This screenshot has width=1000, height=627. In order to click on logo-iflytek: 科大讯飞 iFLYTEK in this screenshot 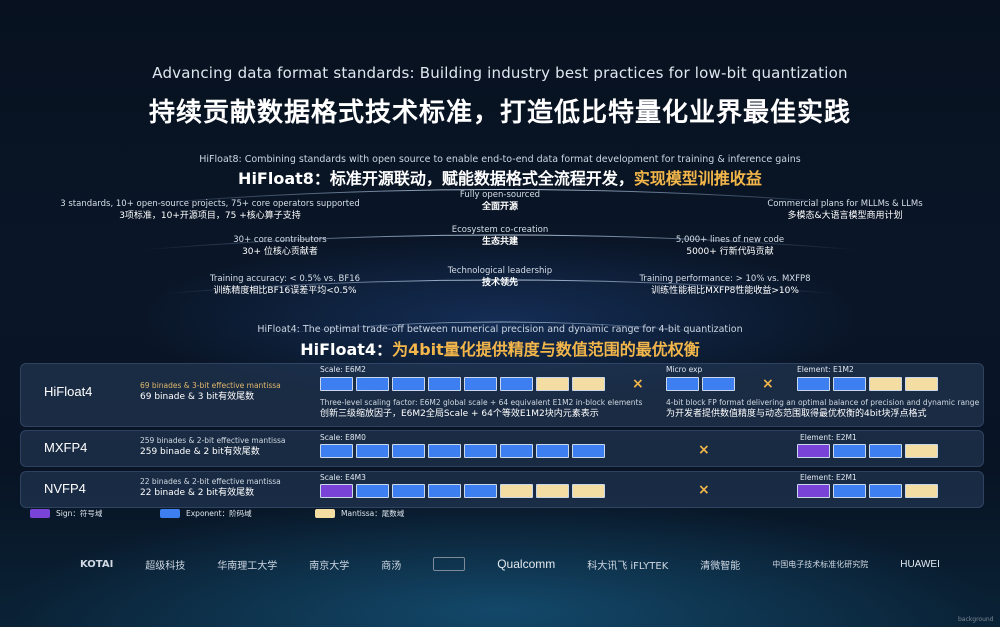, I will do `click(628, 566)`.